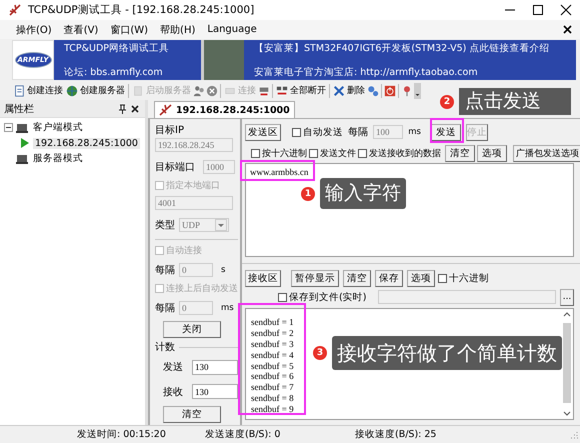 The image size is (580, 443). Describe the element at coordinates (19, 90) in the screenshot. I see `document-icon` at that location.